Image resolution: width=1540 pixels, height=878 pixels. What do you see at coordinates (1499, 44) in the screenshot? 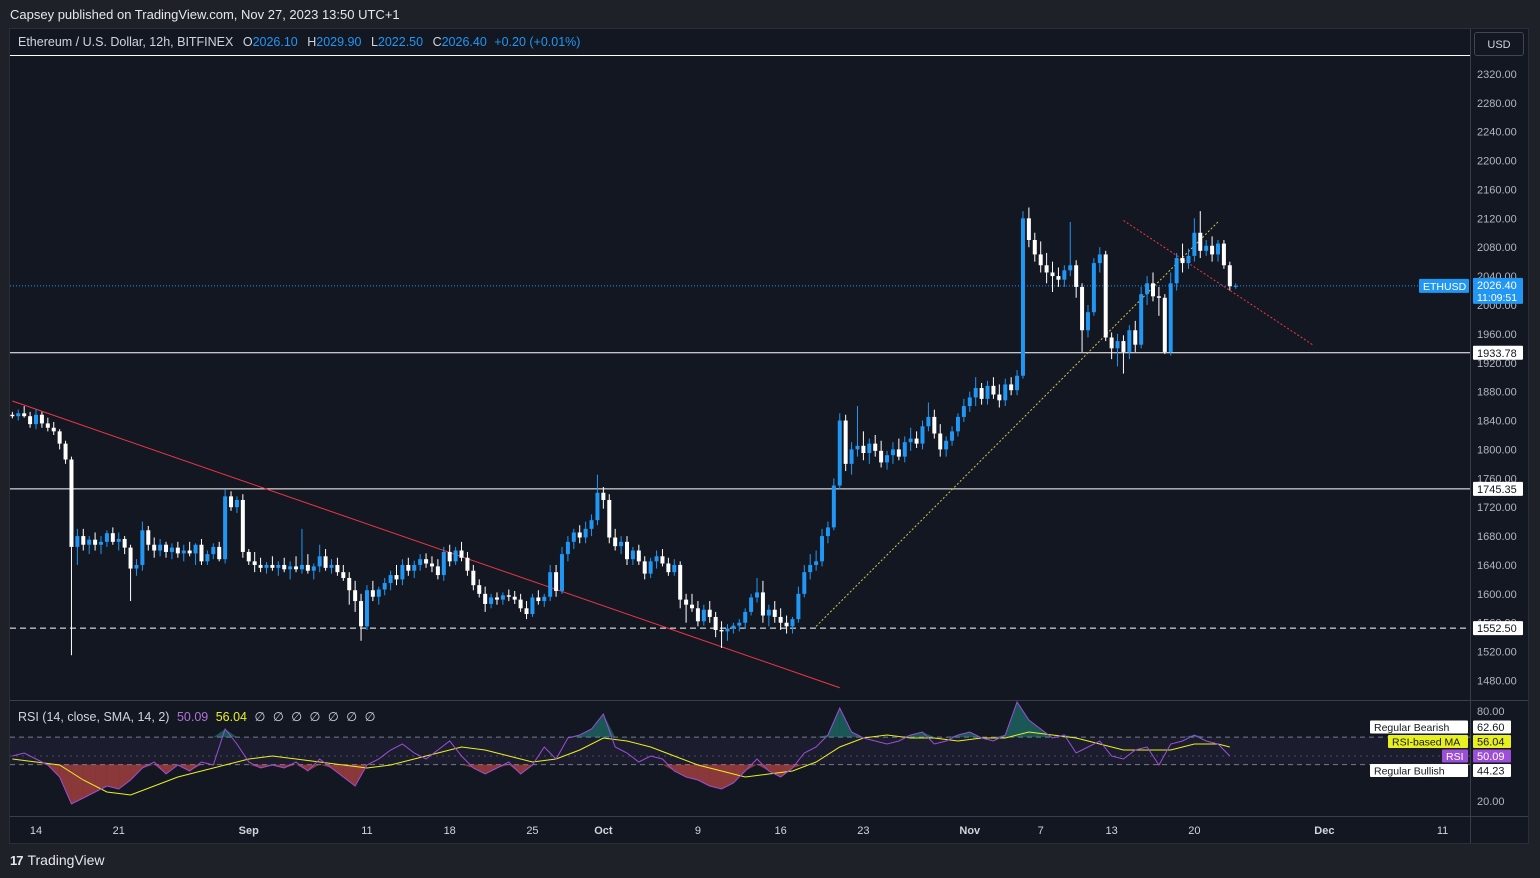
I see `currency-button: USD` at bounding box center [1499, 44].